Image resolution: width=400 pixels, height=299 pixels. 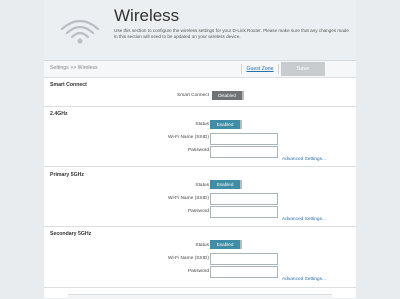 I want to click on password-input-primary-5ghz, so click(x=244, y=212).